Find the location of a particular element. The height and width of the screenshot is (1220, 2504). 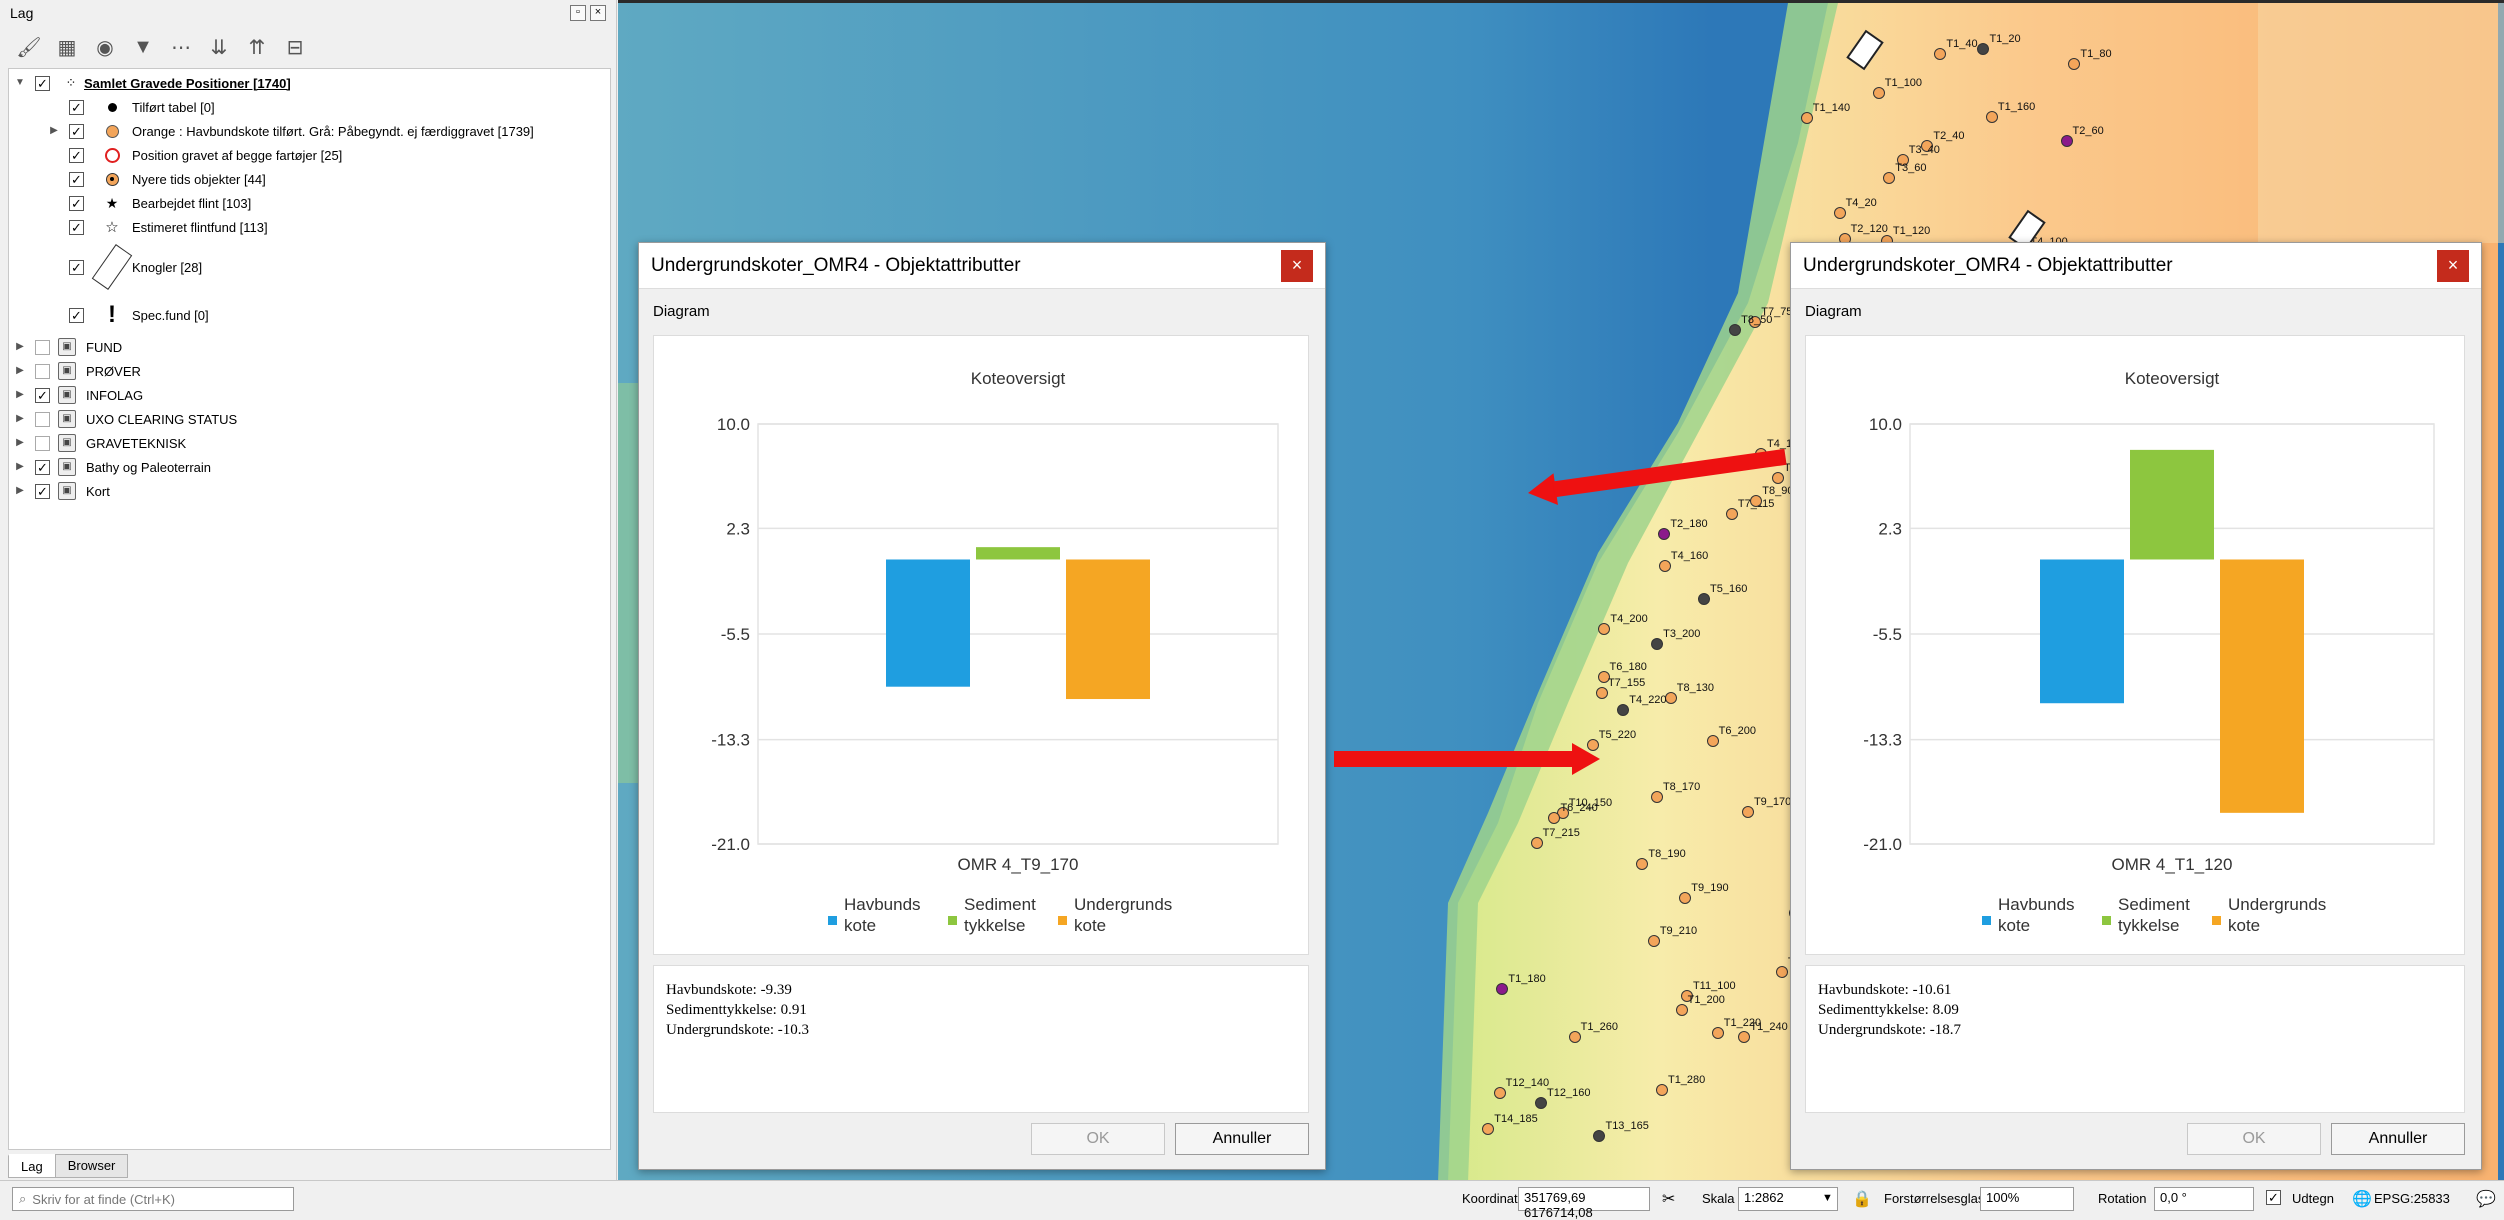

crs-globe-icon: 🌐 is located at coordinates (2362, 1199).